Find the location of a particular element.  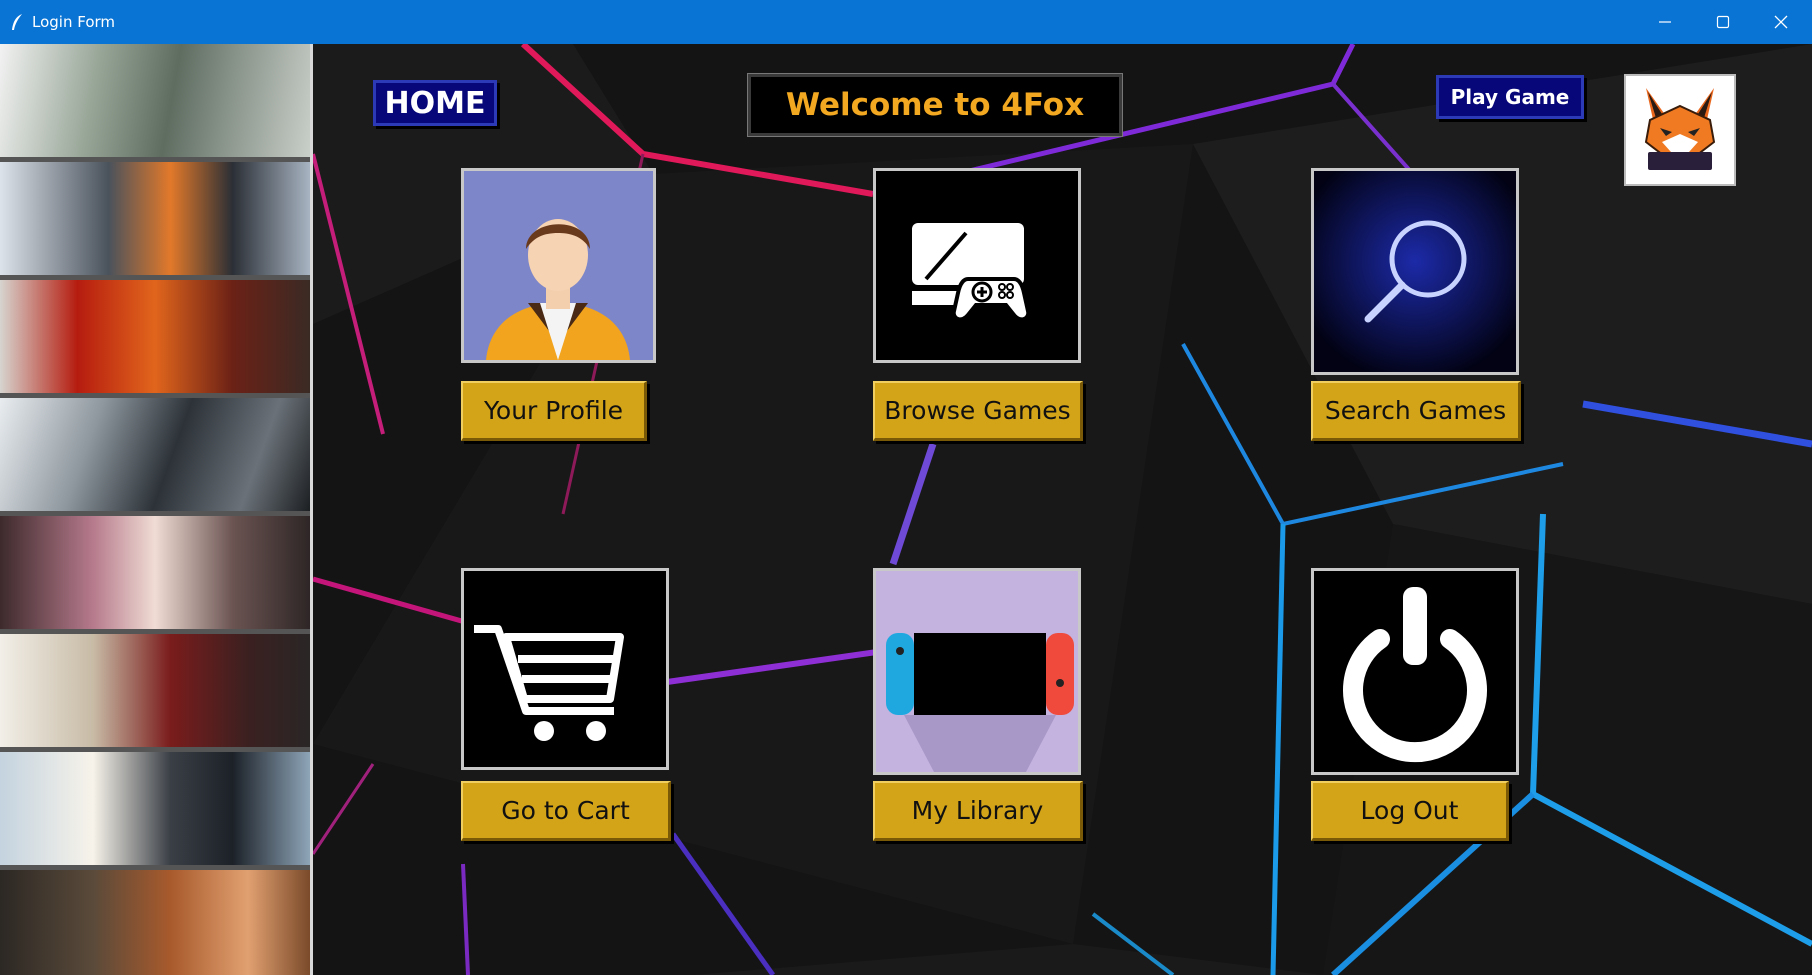

console-gamepad-icon is located at coordinates (977, 265).